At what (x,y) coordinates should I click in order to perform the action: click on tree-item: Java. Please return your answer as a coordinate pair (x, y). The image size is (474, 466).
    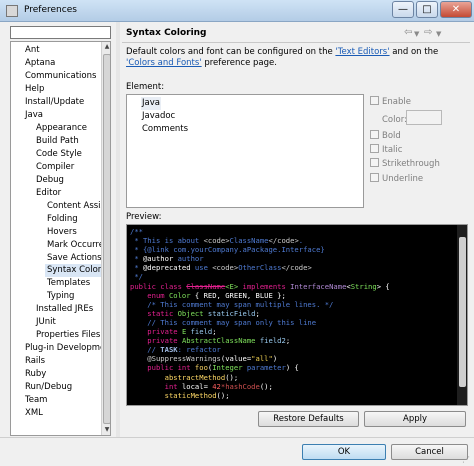
    Looking at the image, I should click on (56, 115).